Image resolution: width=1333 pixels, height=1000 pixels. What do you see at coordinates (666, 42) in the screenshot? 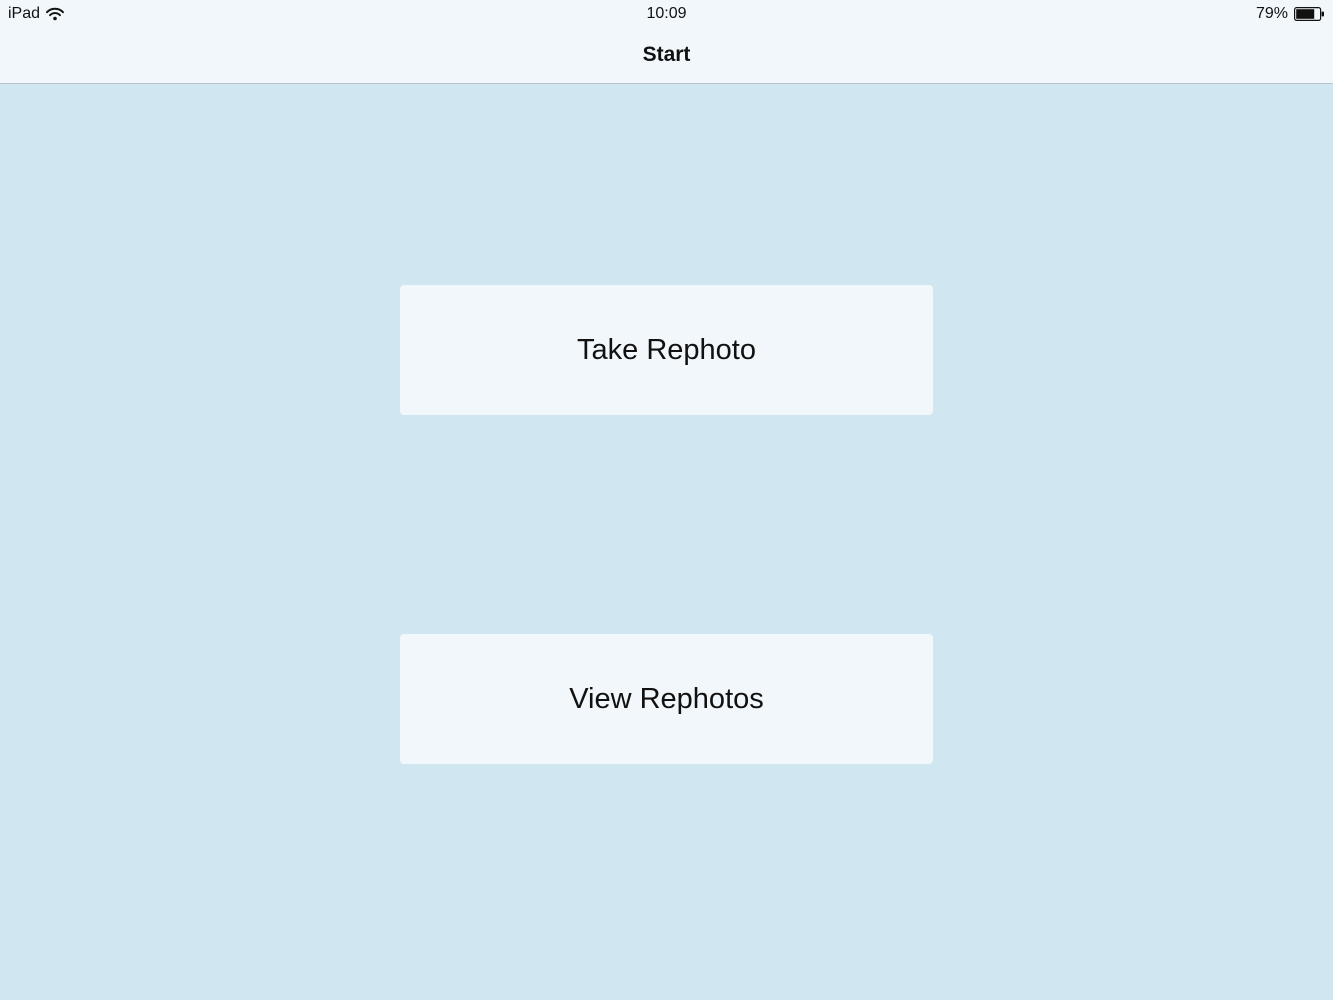
I see `top-bar: iPad 10:09 79% Start` at bounding box center [666, 42].